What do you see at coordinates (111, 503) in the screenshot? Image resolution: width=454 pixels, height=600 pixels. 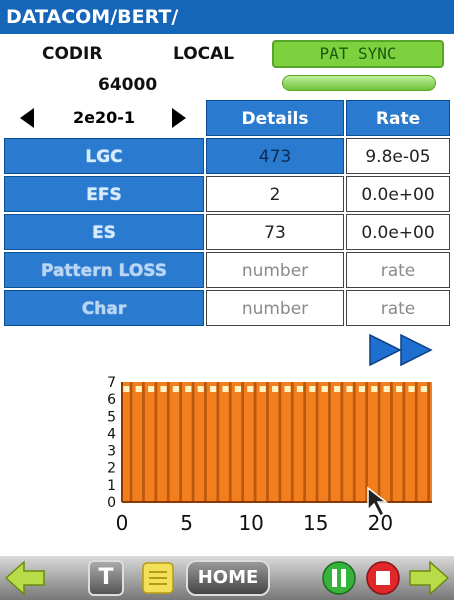 I see `y-tick-label: 0` at bounding box center [111, 503].